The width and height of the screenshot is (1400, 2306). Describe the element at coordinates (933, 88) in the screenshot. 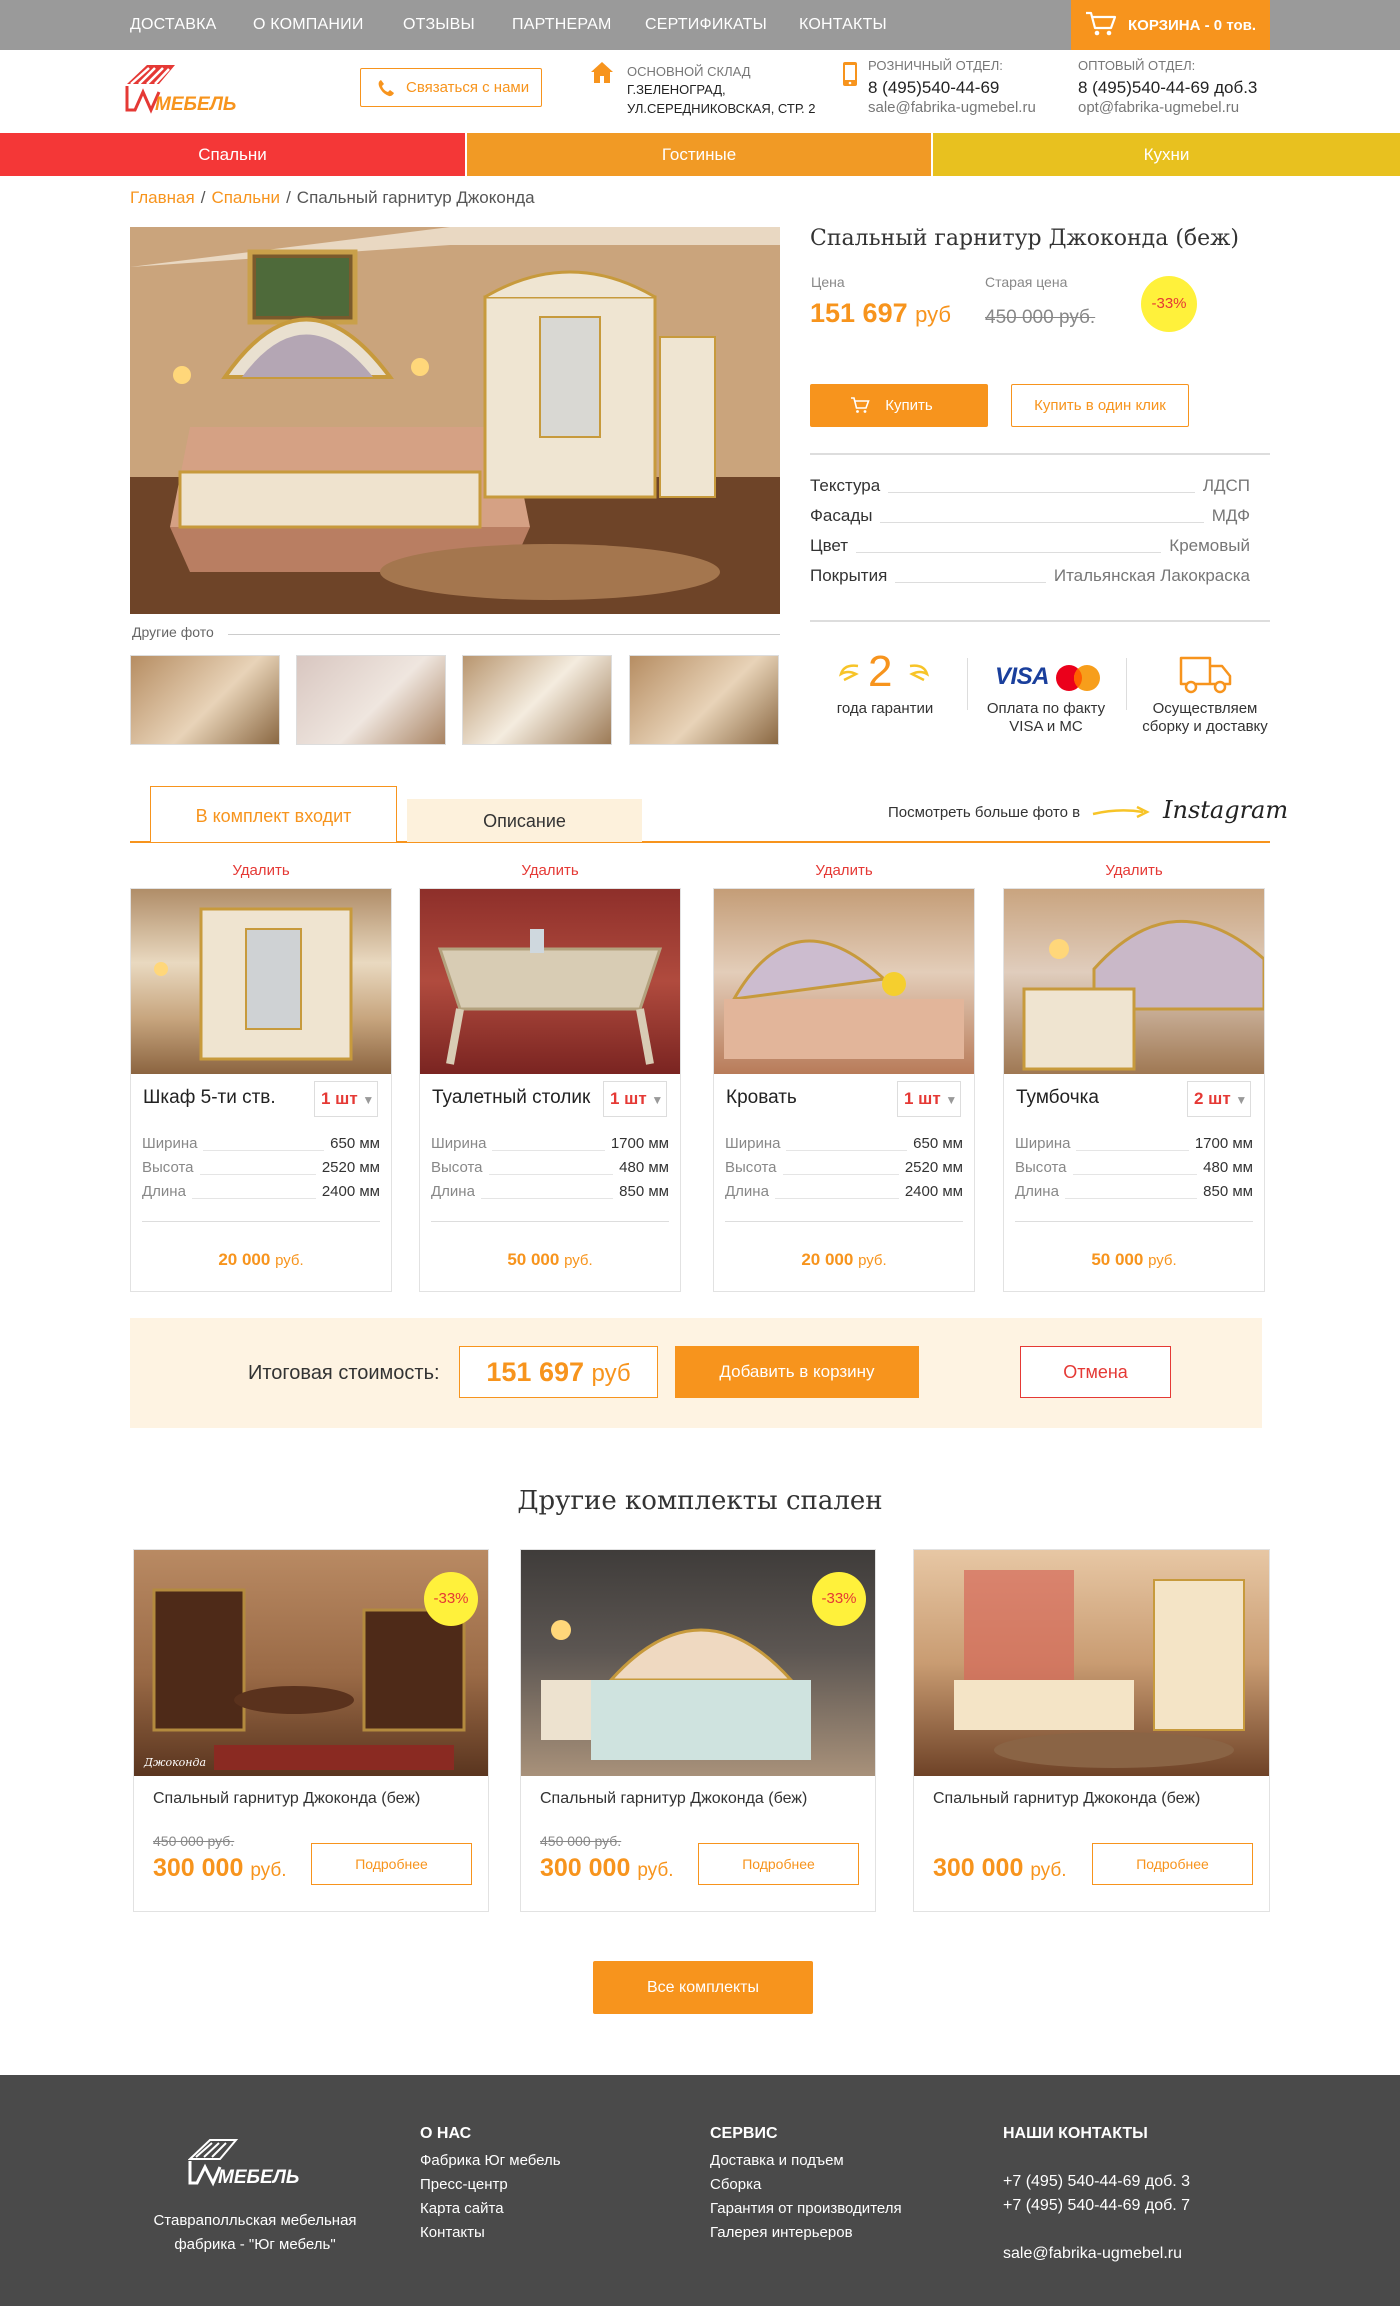

I see `retail-phone: 8 (495)540-44-69` at that location.